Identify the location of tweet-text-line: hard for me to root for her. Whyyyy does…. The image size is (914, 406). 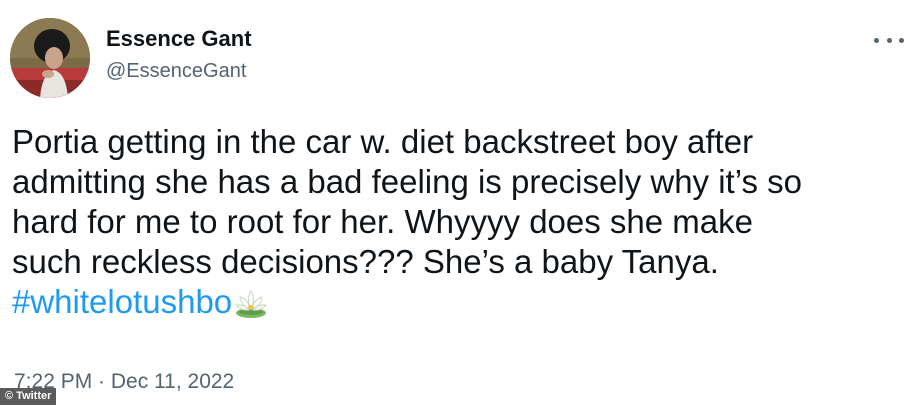
(382, 221).